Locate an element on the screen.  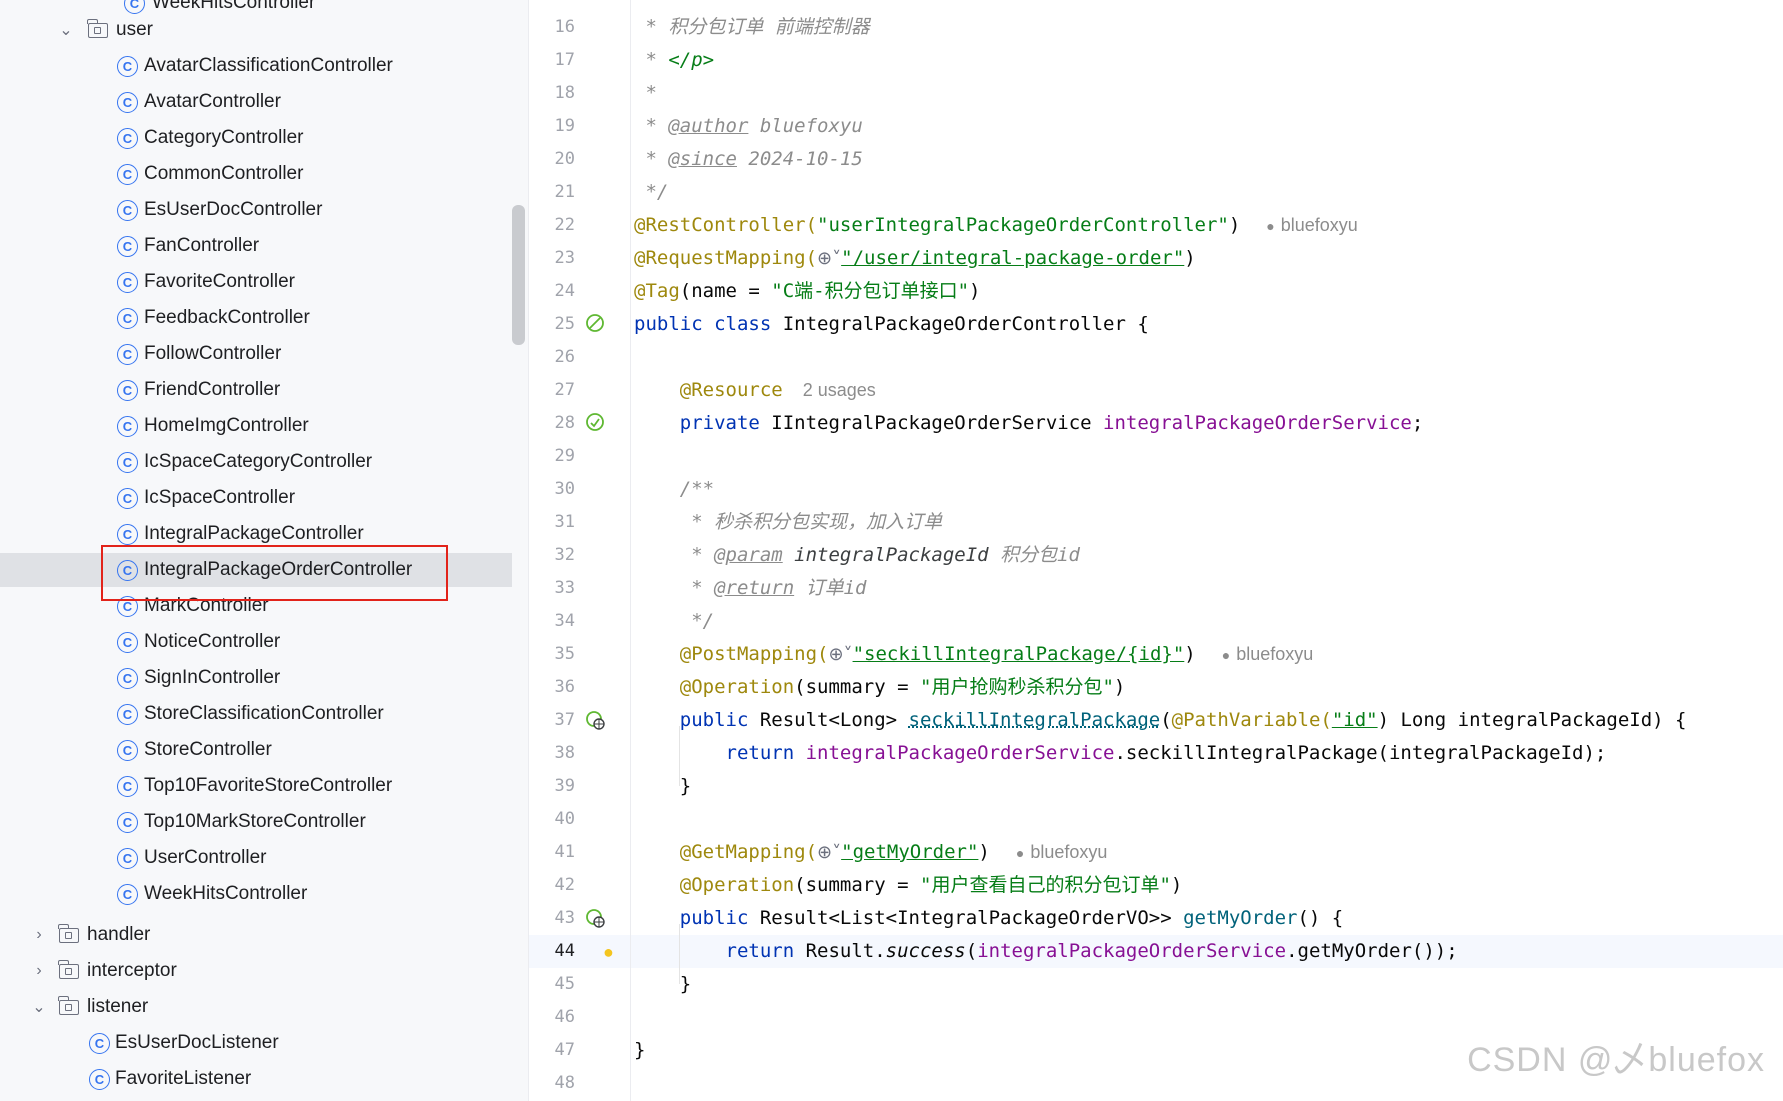
code-line-19: * @author bluefoxyu is located at coordinates (748, 126).